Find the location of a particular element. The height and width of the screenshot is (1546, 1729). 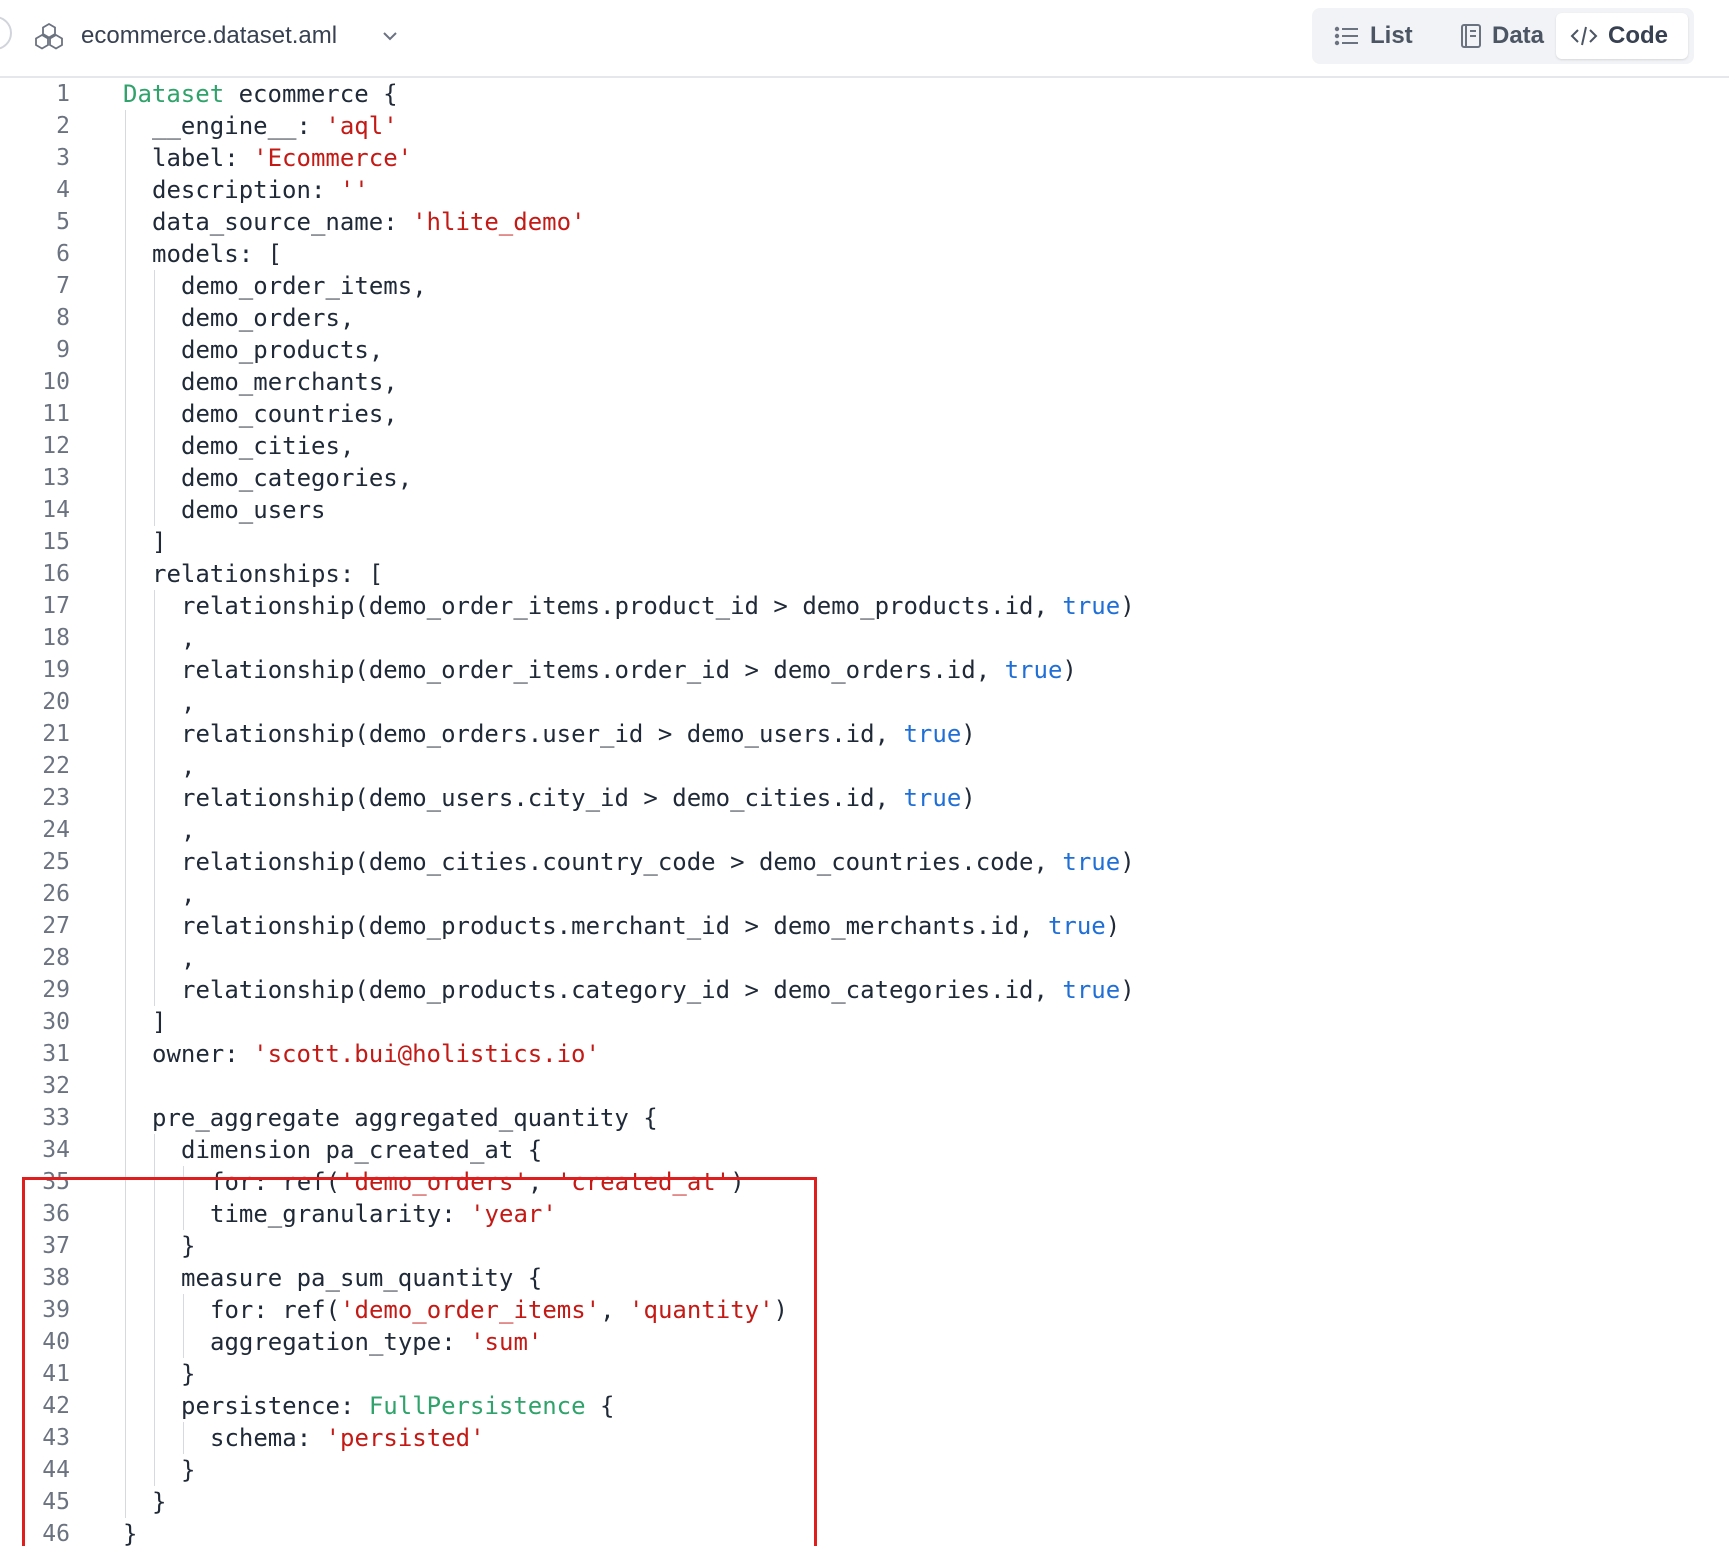

line-number: 25 is located at coordinates (56, 862).